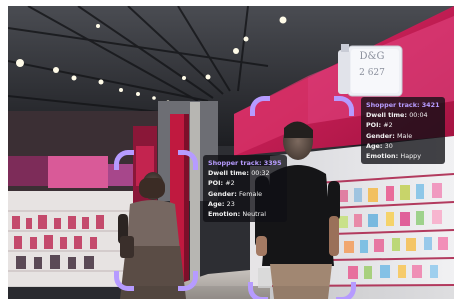  I want to click on shopper-track-title: Shopper track: 3421, so click(403, 105).